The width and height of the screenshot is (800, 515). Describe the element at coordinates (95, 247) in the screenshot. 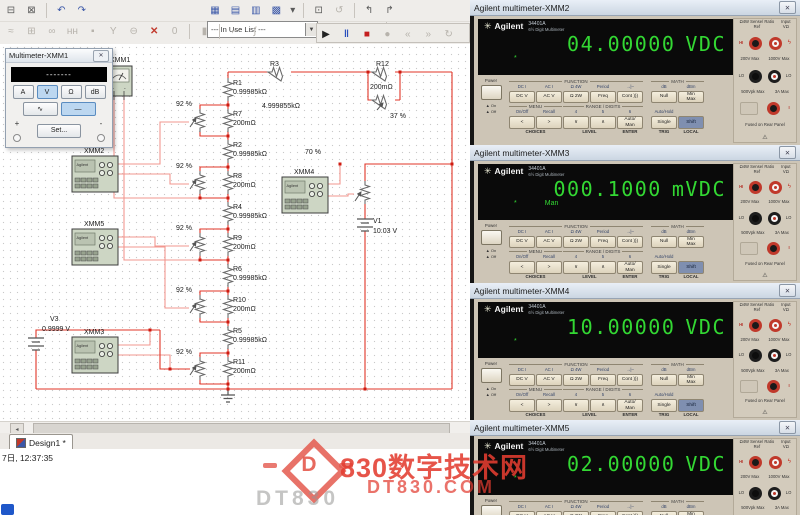

I see `xmm5-instrument-icon` at that location.